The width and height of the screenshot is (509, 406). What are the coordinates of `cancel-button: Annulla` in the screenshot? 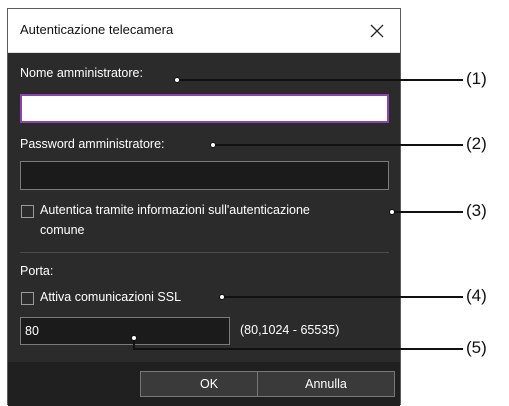 It's located at (326, 384).